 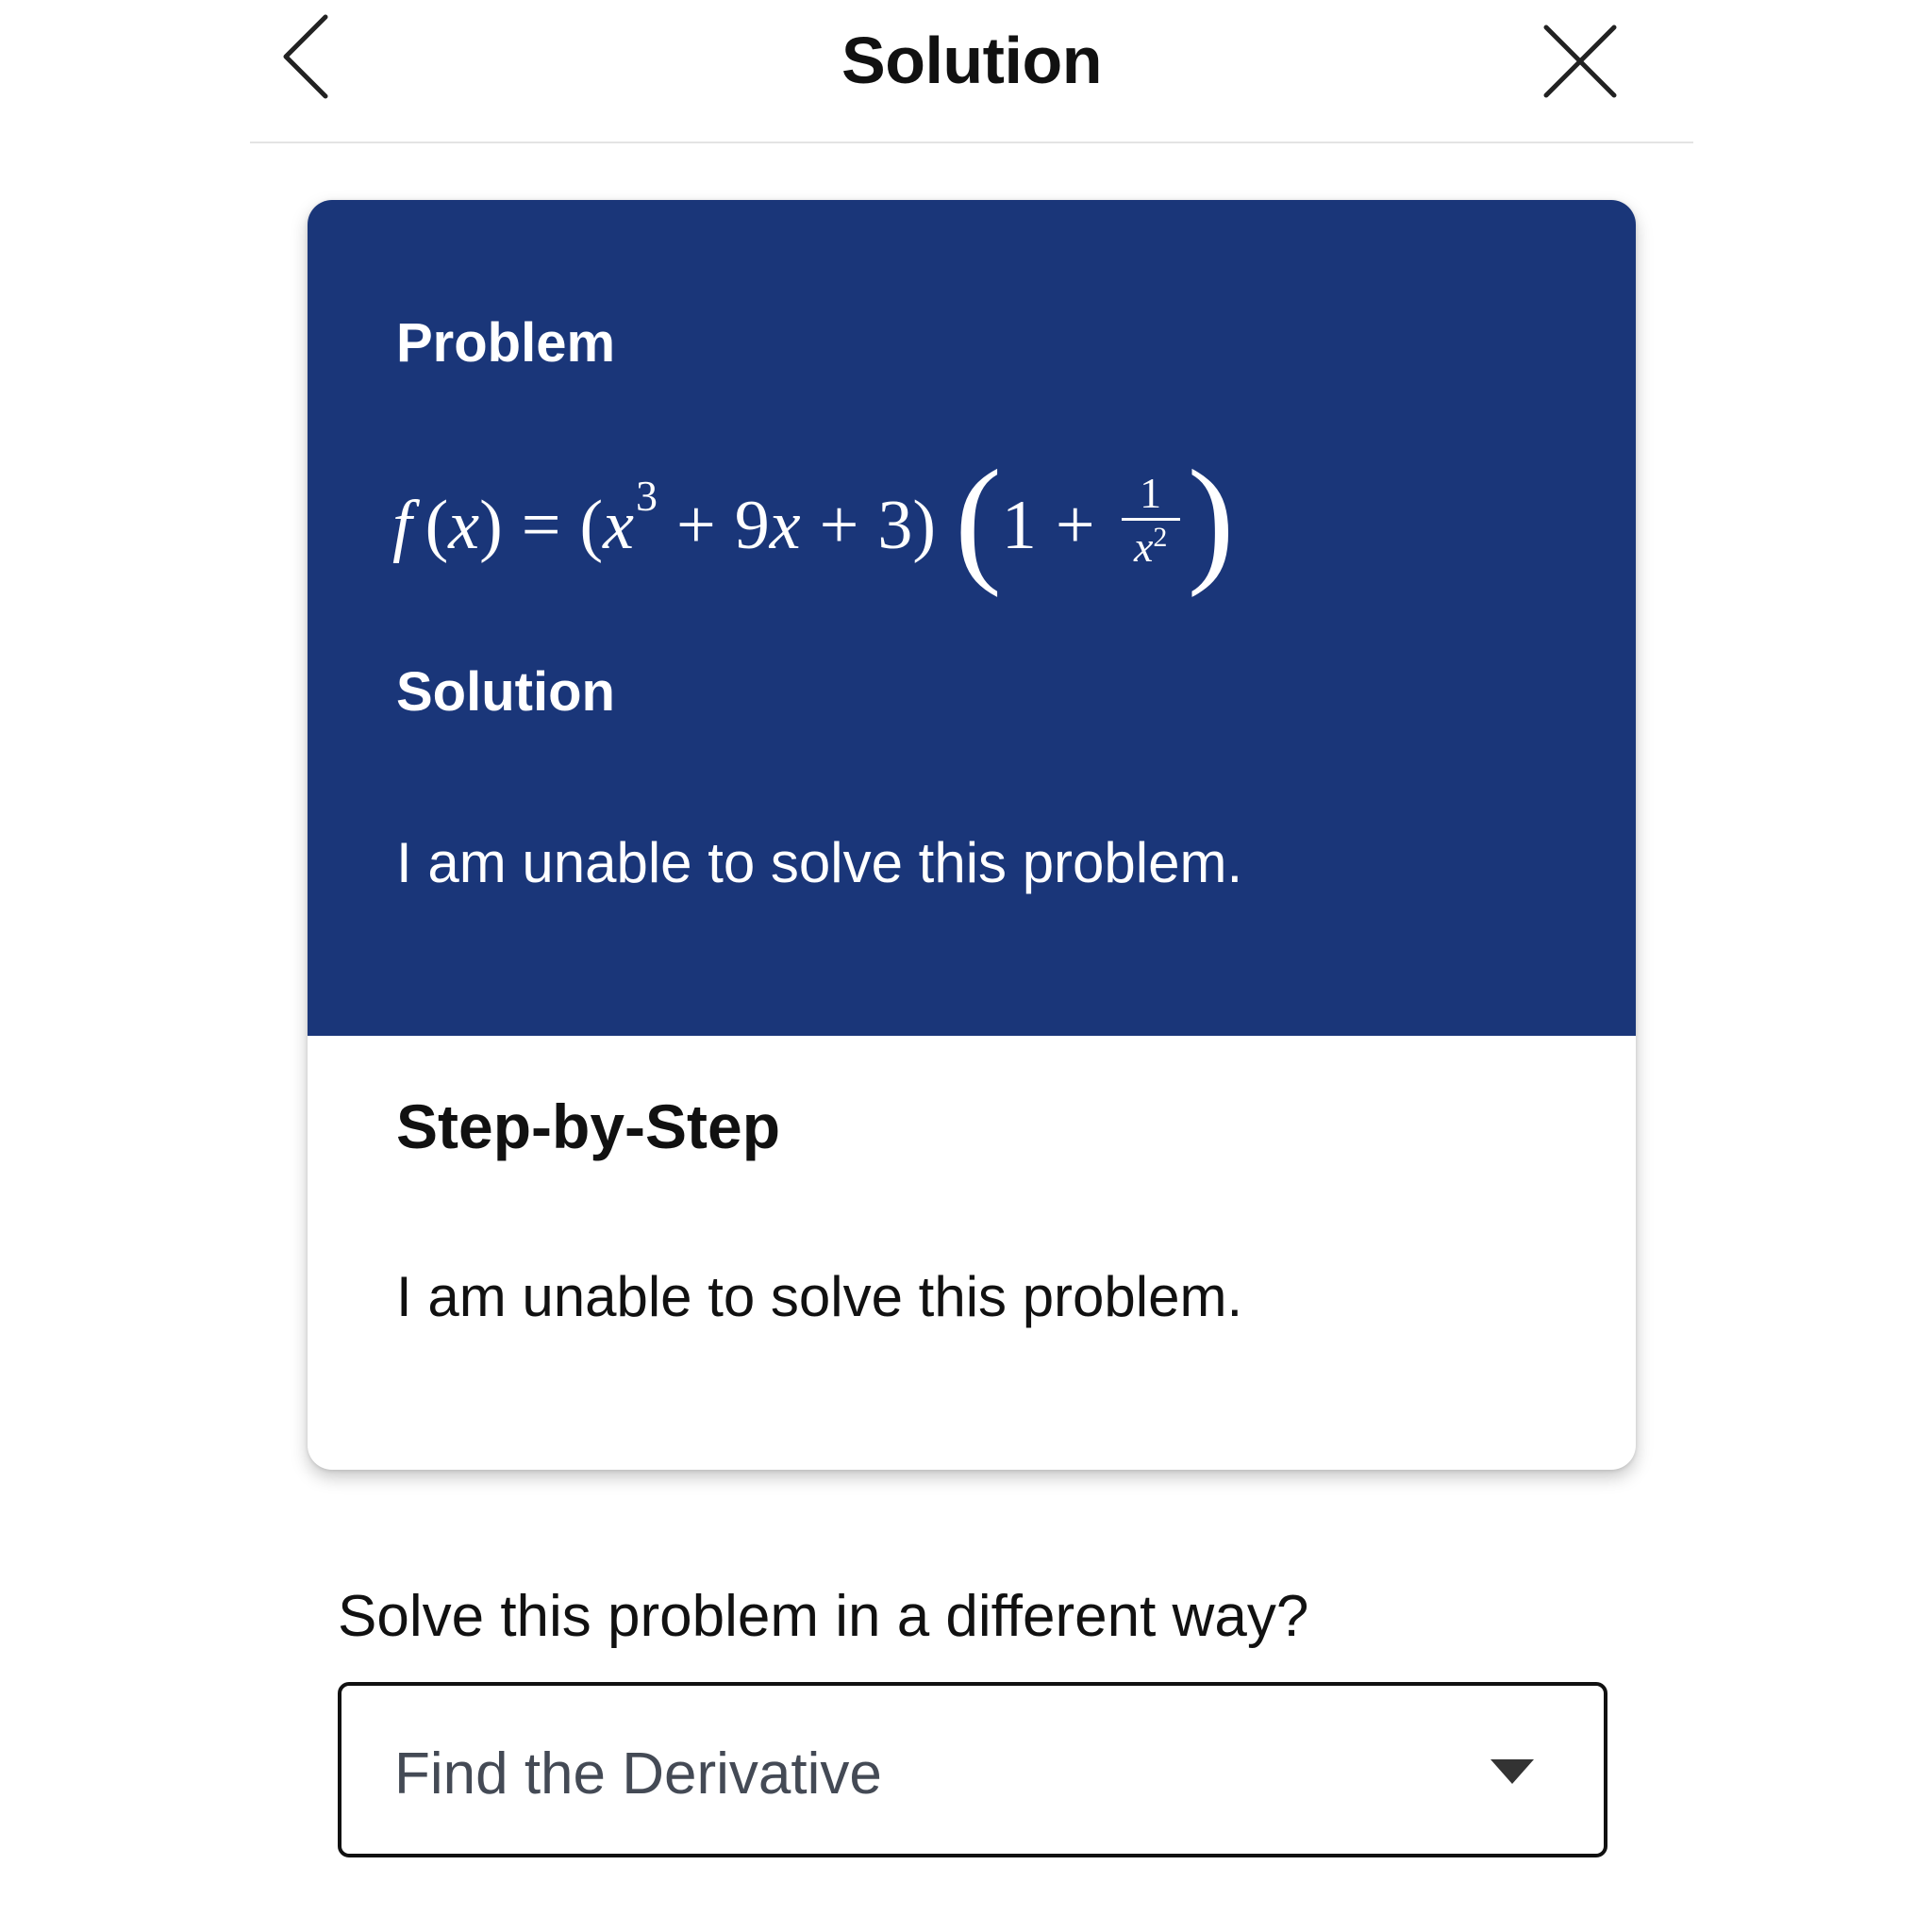 I want to click on close-button, so click(x=1580, y=61).